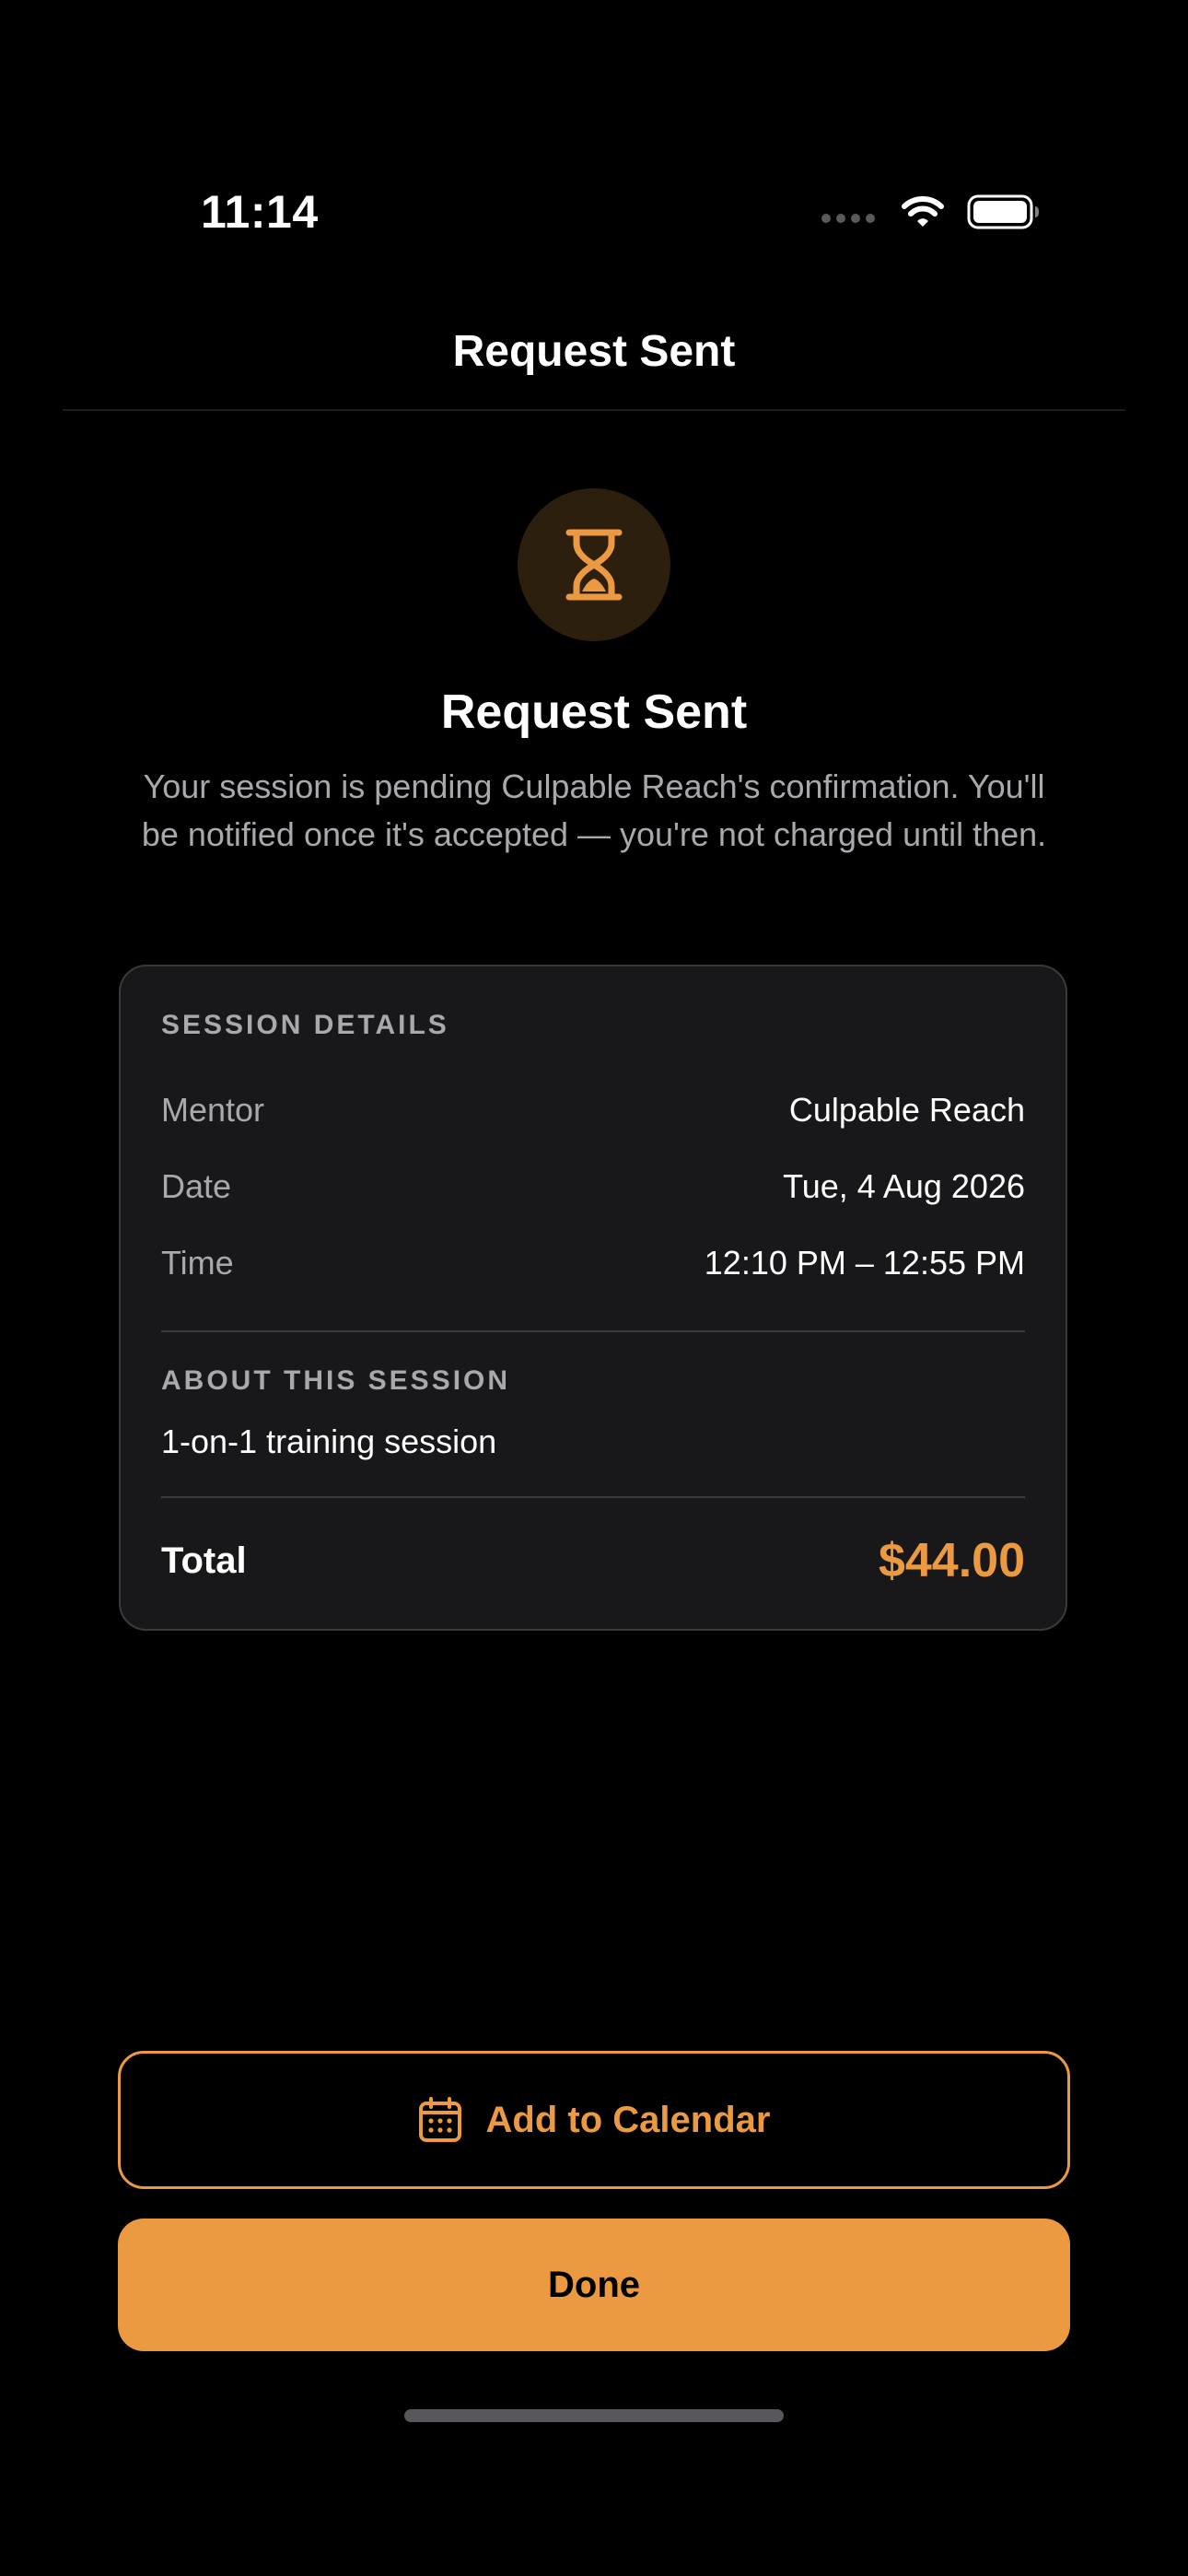  I want to click on detail-label: Time, so click(197, 1263).